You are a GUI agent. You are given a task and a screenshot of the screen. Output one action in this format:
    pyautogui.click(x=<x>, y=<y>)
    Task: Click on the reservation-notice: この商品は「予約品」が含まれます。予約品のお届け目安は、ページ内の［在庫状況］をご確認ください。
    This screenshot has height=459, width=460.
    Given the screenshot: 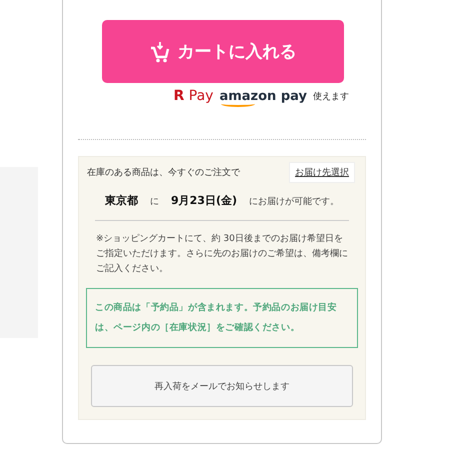 What is the action you would take?
    pyautogui.click(x=222, y=318)
    